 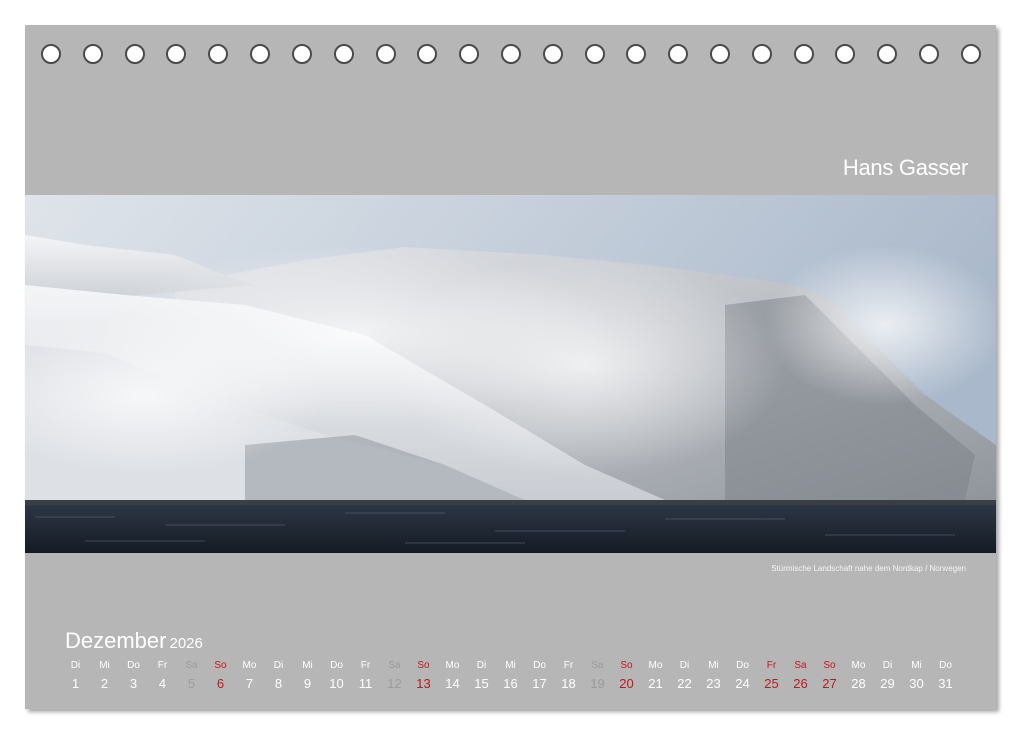 I want to click on day-number: 10, so click(x=336, y=683).